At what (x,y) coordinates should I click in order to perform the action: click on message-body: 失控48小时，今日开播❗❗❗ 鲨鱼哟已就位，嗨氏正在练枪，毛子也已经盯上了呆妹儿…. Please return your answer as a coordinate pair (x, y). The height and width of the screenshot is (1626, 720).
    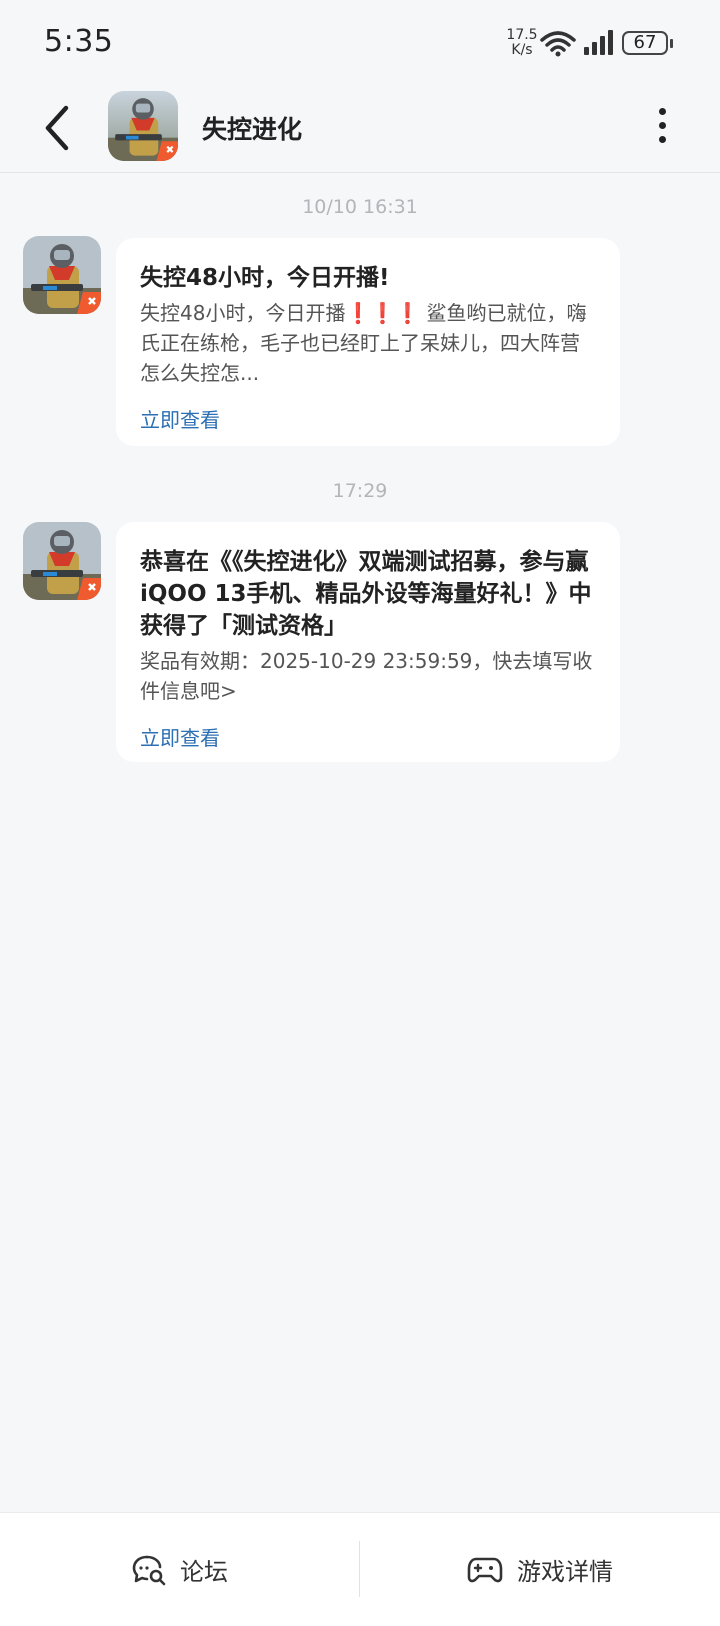
    Looking at the image, I should click on (368, 343).